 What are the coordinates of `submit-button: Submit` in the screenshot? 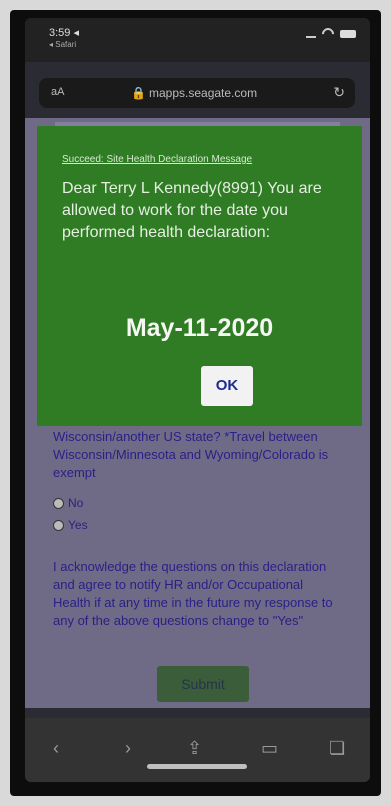 It's located at (203, 684).